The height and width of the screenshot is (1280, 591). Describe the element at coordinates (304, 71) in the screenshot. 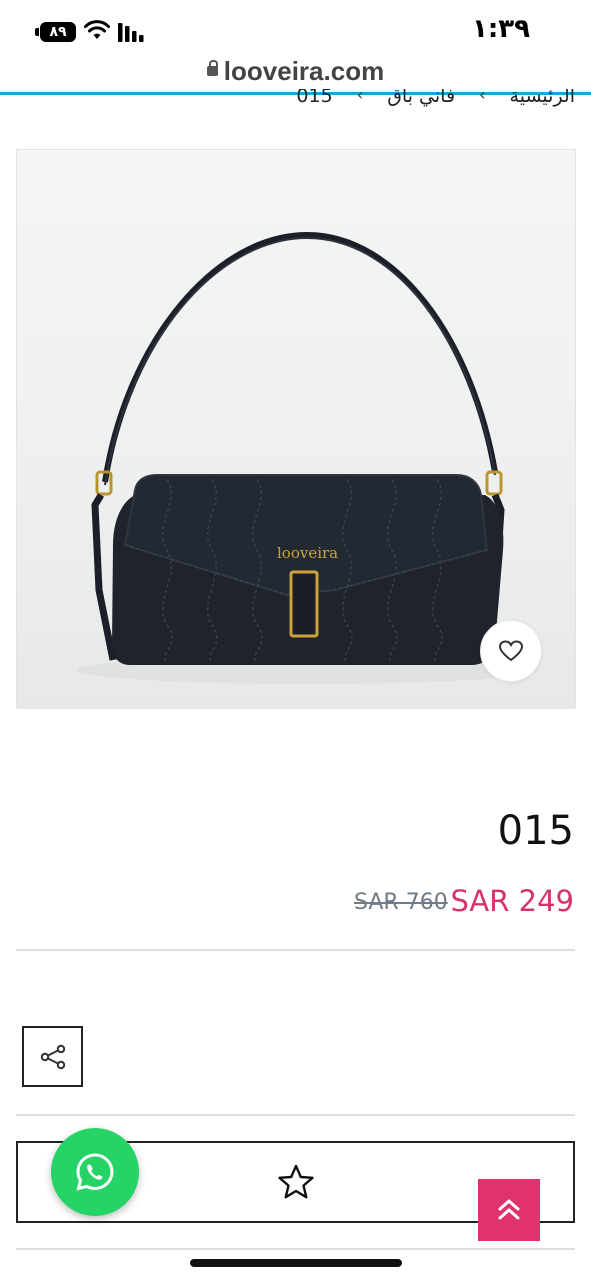

I see `url-text: looveira.com` at that location.